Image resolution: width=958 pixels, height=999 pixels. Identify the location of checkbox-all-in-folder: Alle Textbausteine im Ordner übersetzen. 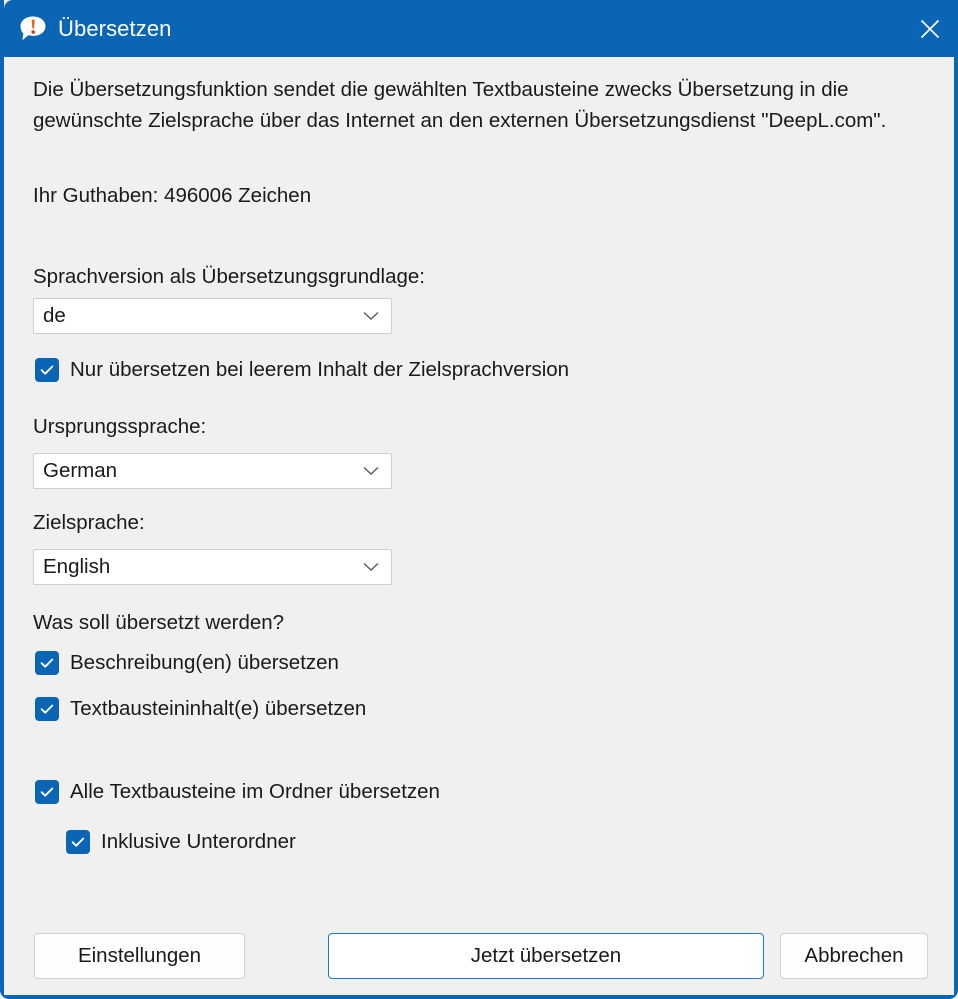
(237, 792).